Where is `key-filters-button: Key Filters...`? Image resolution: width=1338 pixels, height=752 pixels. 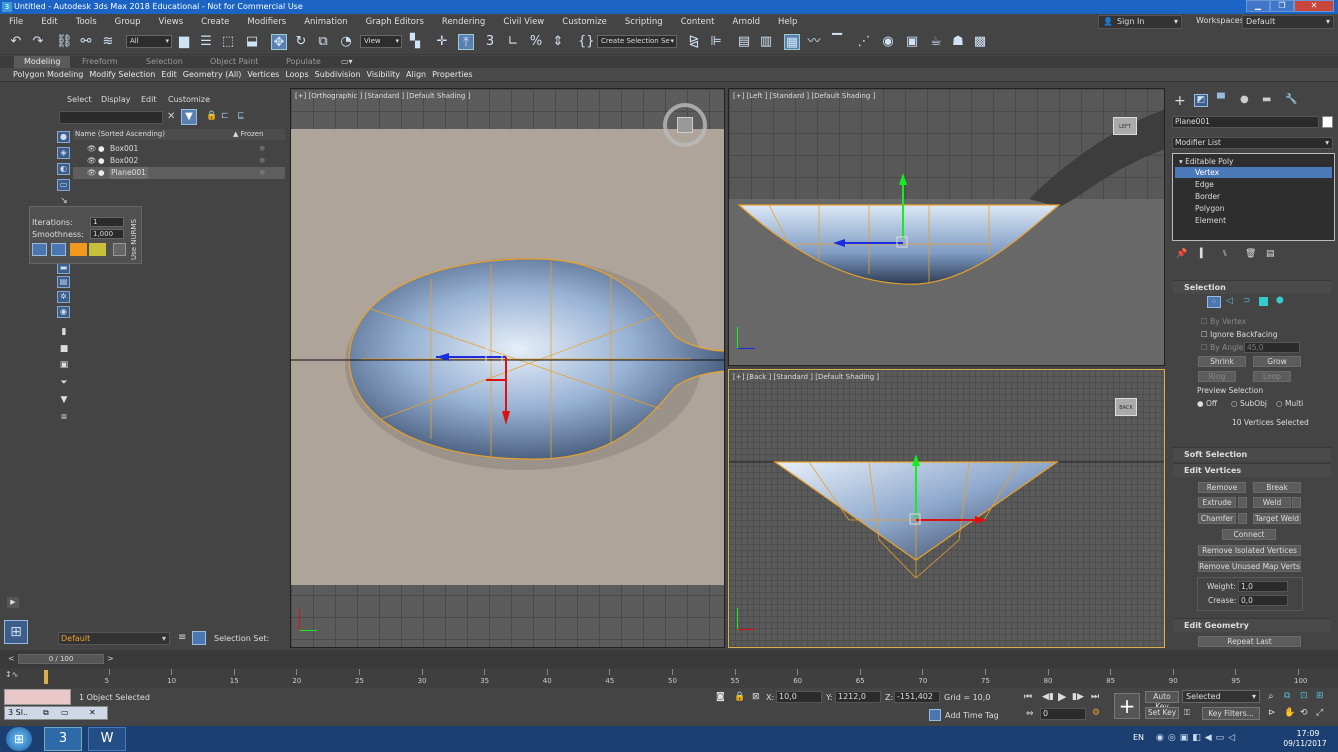 key-filters-button: Key Filters... is located at coordinates (1231, 713).